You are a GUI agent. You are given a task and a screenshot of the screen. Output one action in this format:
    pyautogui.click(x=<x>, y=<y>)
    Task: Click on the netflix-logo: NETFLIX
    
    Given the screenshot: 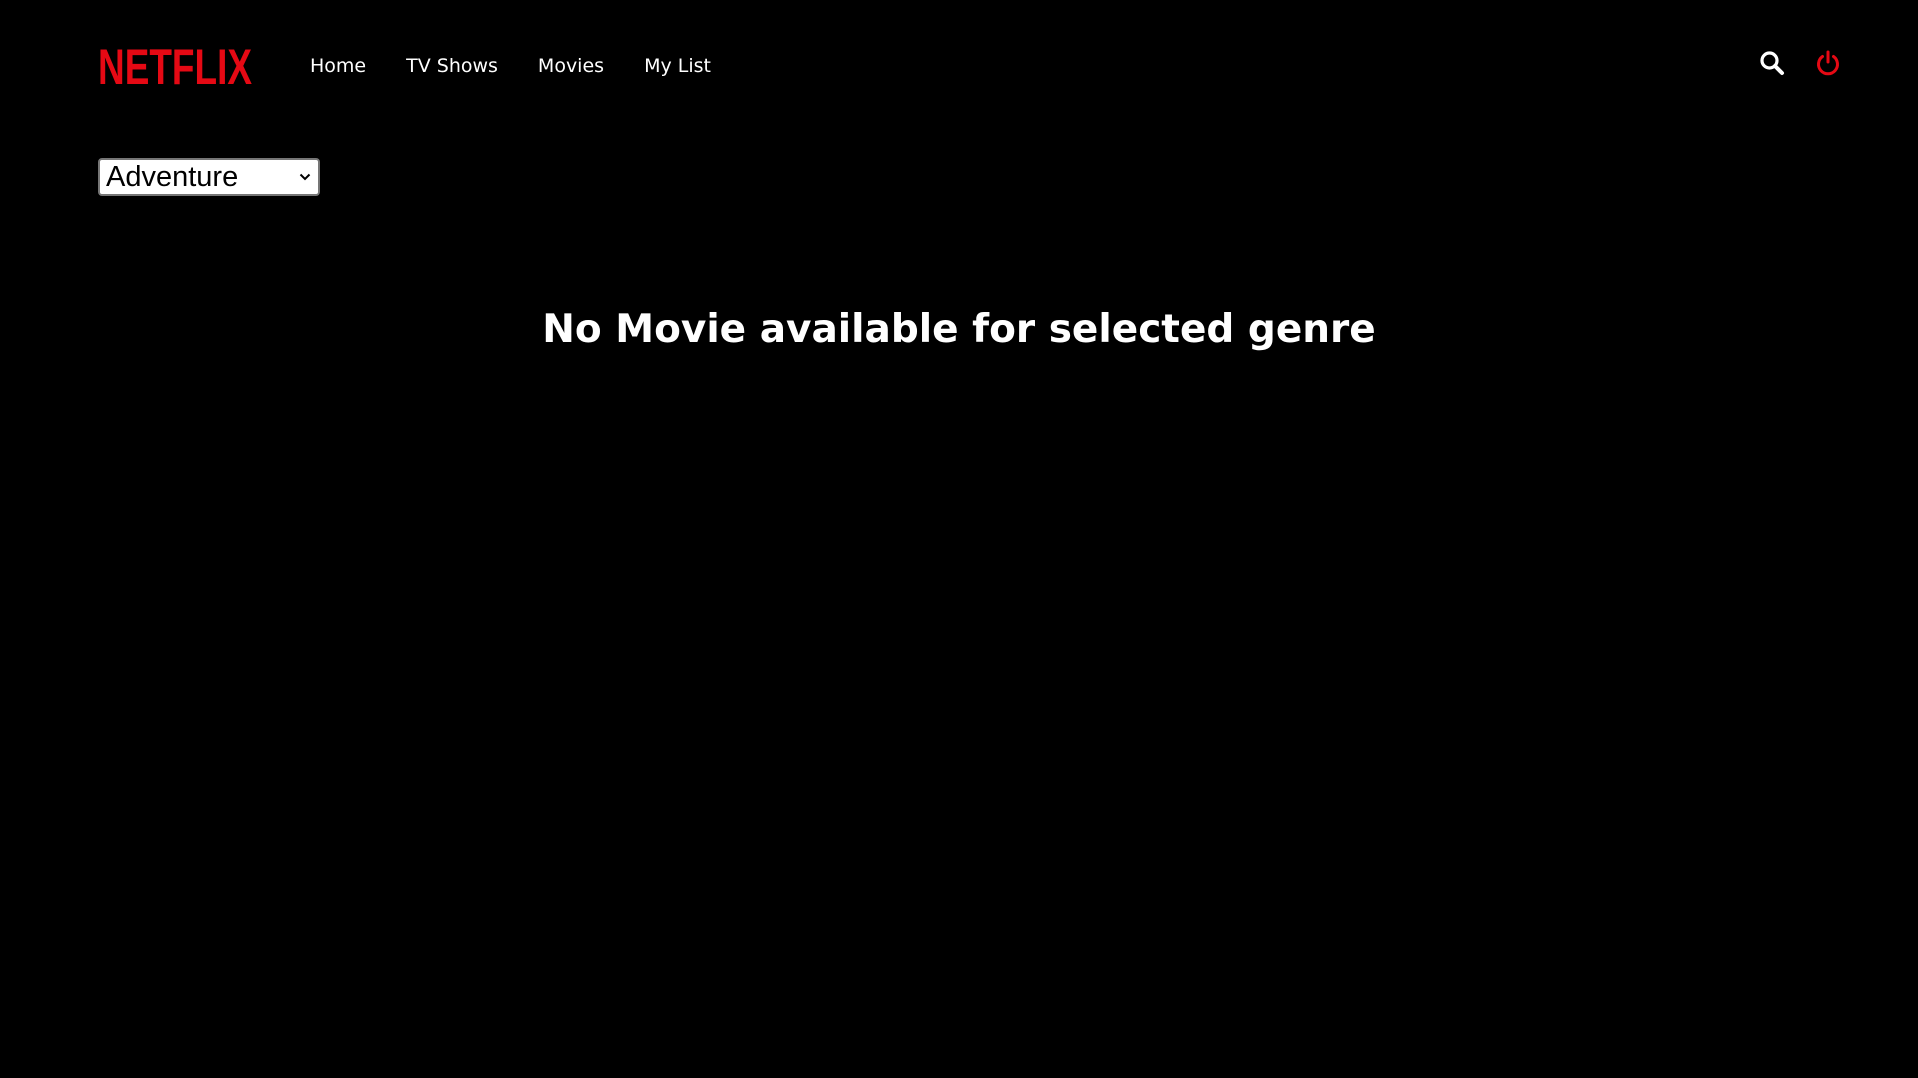 What is the action you would take?
    pyautogui.click(x=176, y=65)
    